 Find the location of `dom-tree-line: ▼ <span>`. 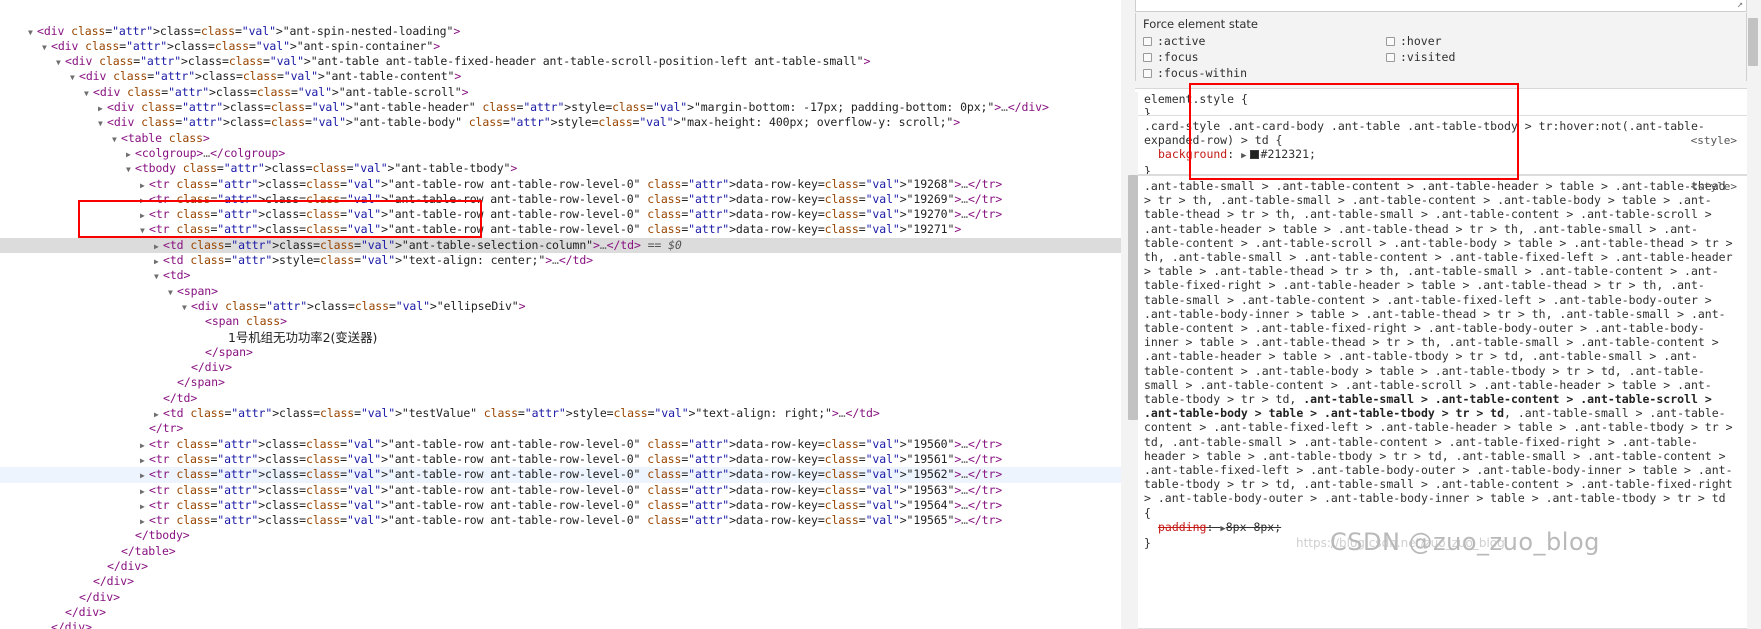

dom-tree-line: ▼ <span> is located at coordinates (560, 291).